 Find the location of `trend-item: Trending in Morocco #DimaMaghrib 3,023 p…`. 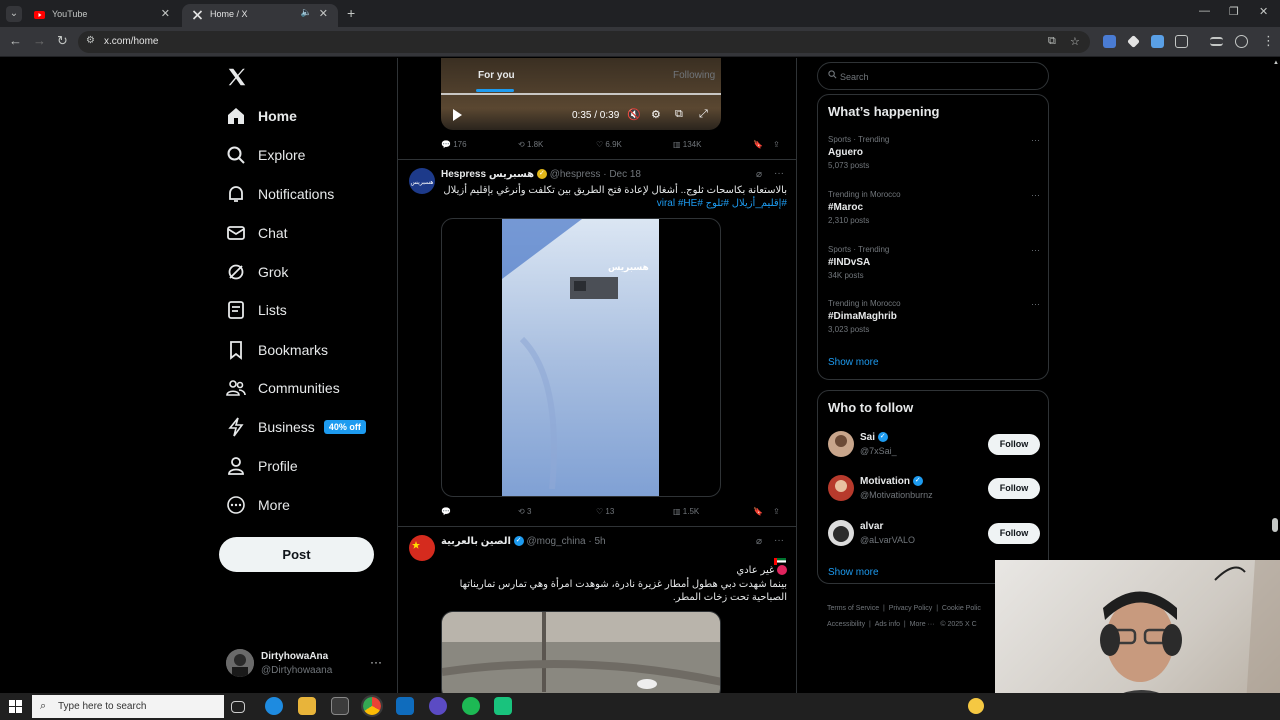

trend-item: Trending in Morocco #DimaMaghrib 3,023 p… is located at coordinates (934, 316).